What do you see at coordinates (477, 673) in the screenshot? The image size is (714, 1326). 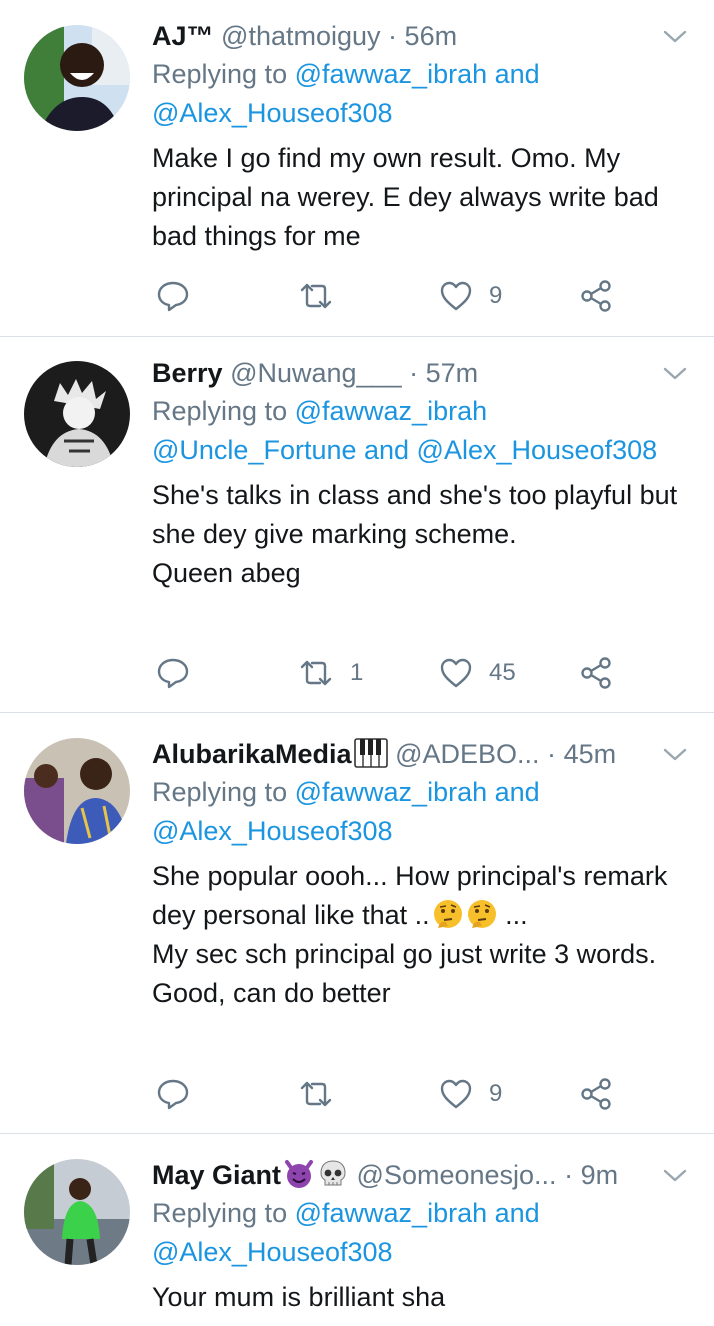 I see `like-button: 45` at bounding box center [477, 673].